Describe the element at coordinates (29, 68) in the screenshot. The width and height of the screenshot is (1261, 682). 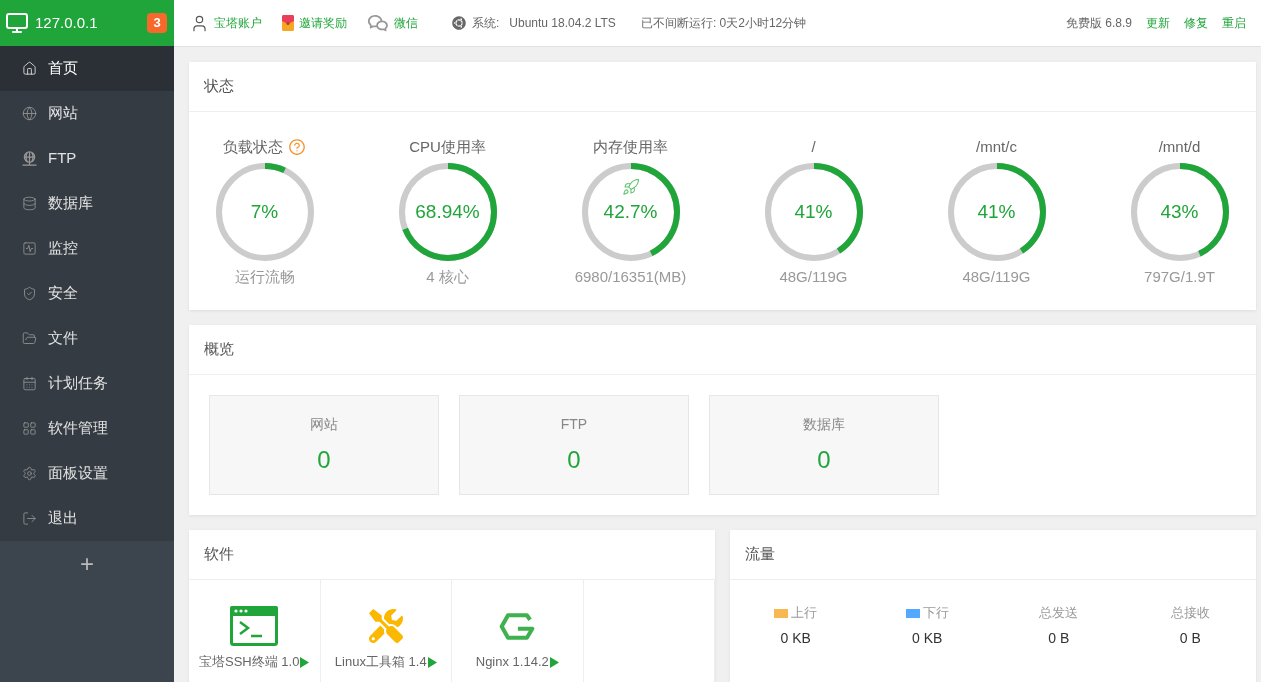
I see `home-icon` at that location.